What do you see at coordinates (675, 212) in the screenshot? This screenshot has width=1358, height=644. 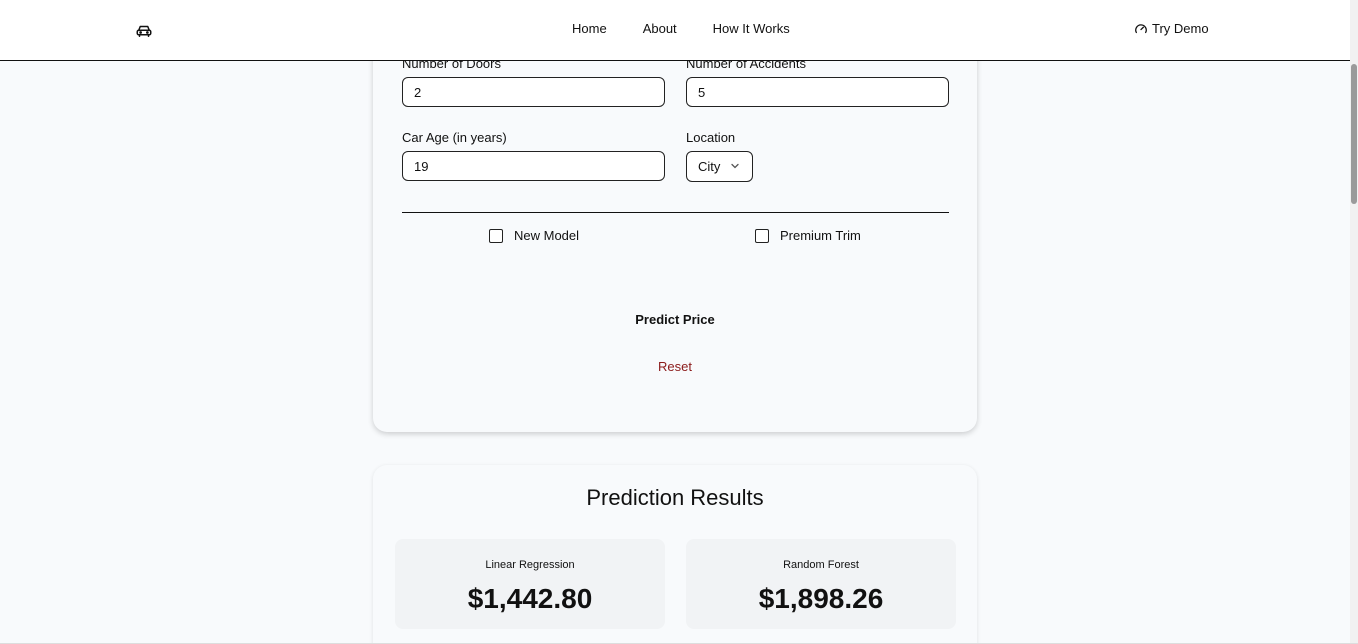 I see `form-divider` at bounding box center [675, 212].